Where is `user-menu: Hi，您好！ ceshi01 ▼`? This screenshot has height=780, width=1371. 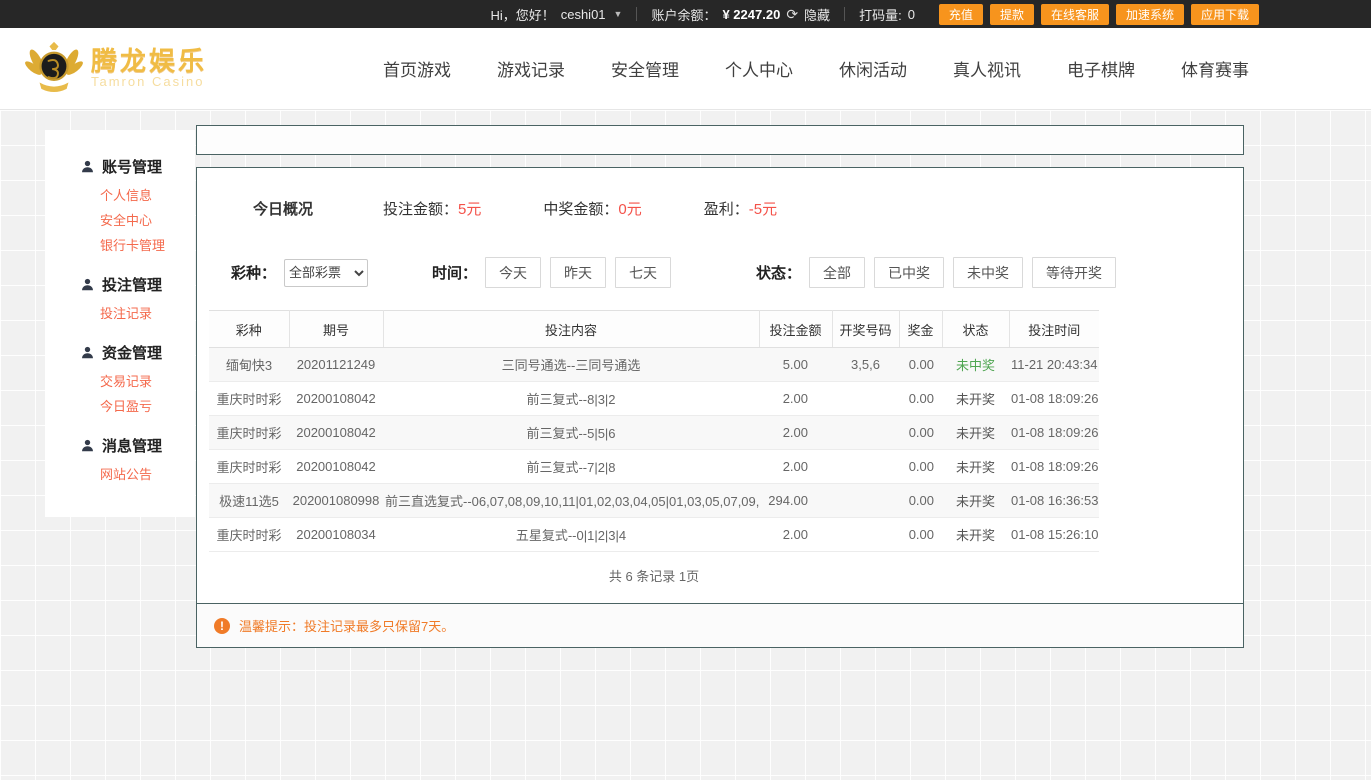 user-menu: Hi，您好！ ceshi01 ▼ is located at coordinates (556, 14).